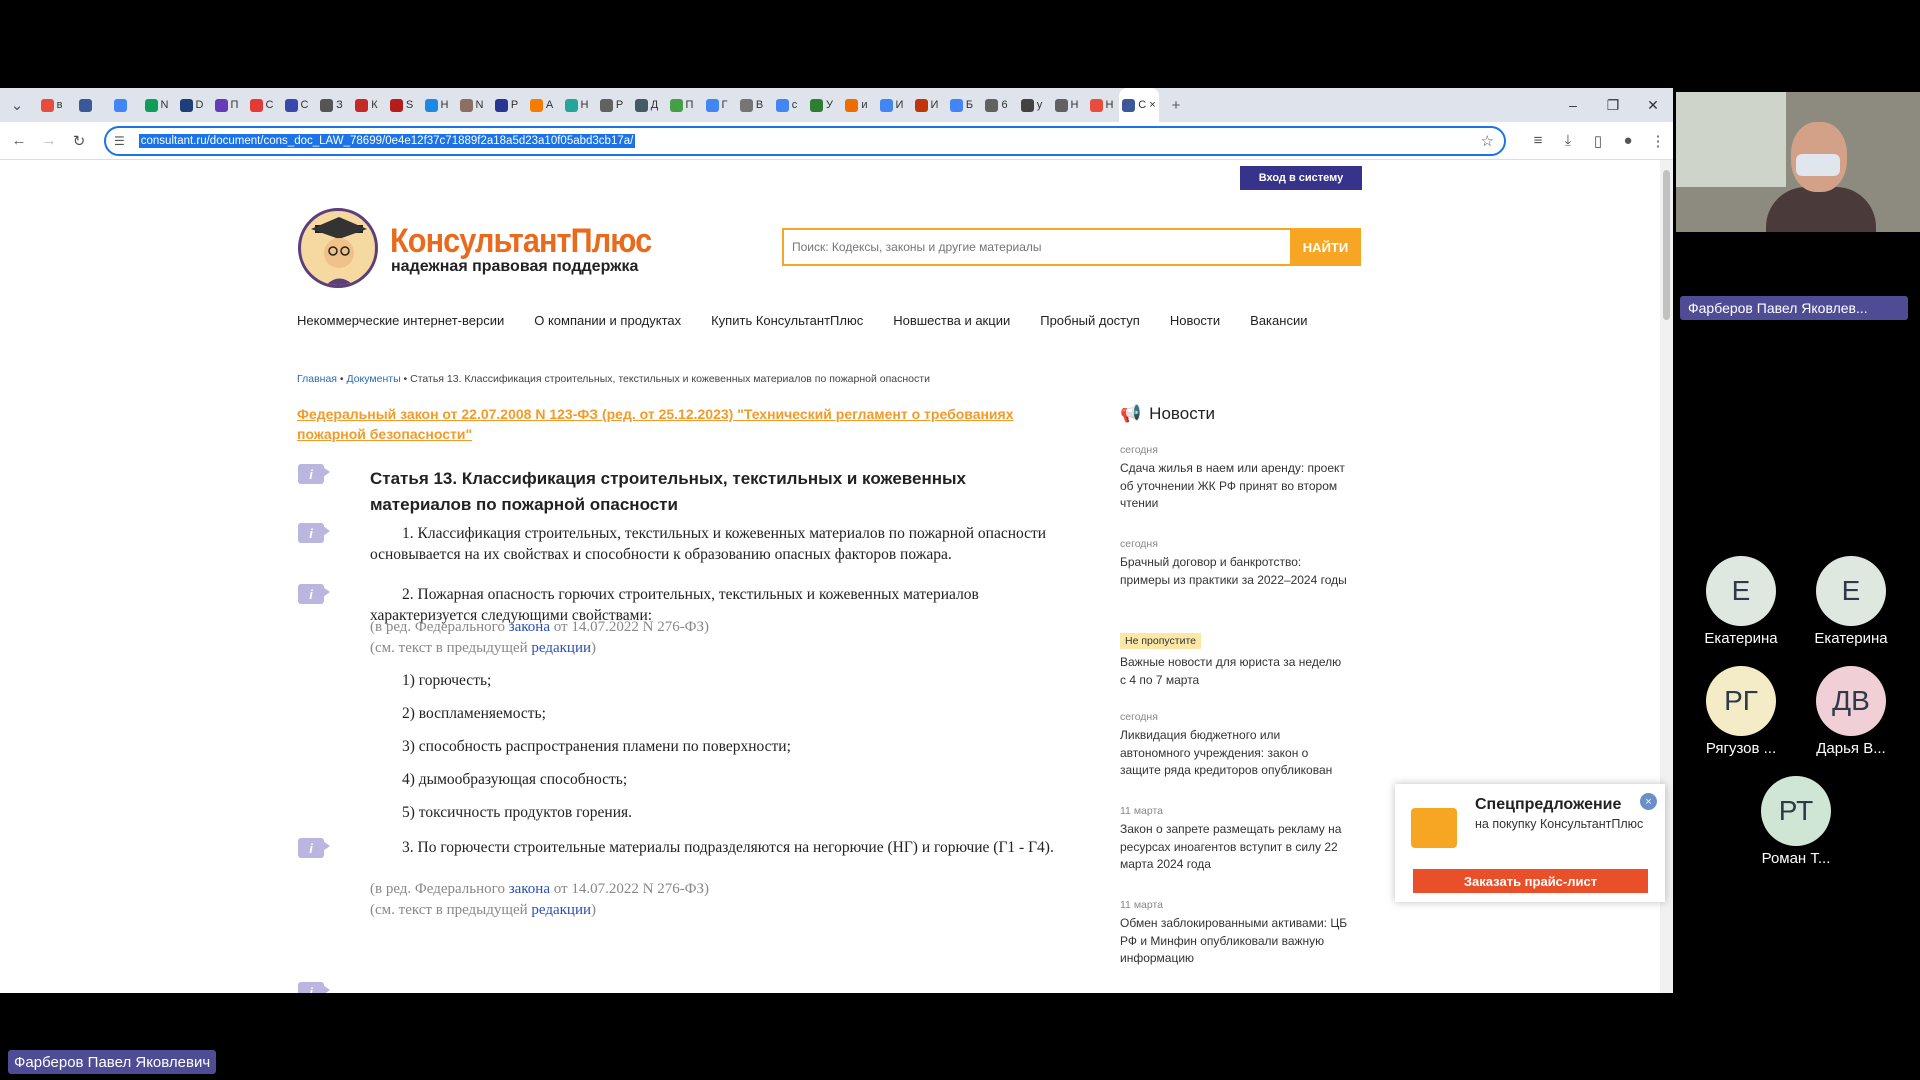 The height and width of the screenshot is (1080, 1920). What do you see at coordinates (373, 379) in the screenshot?
I see `breadcrumb-documents: Документы` at bounding box center [373, 379].